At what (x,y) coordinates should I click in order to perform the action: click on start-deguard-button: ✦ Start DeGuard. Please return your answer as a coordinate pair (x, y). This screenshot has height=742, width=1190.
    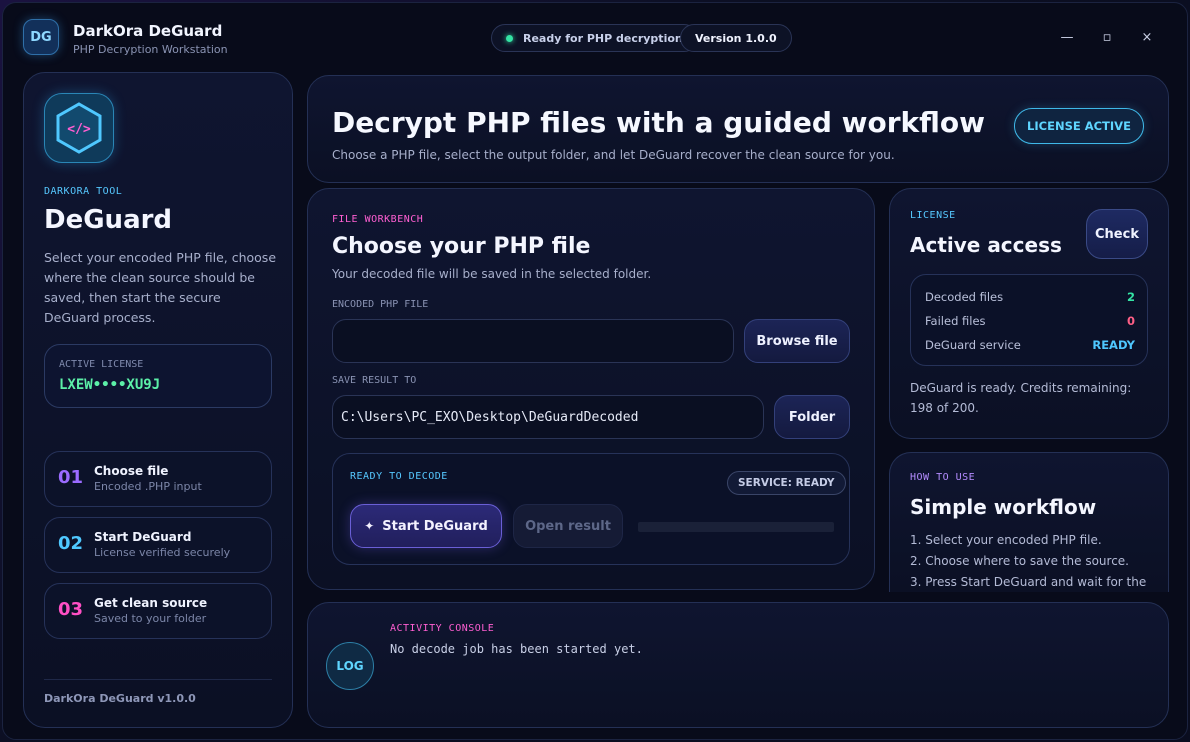
    Looking at the image, I should click on (426, 526).